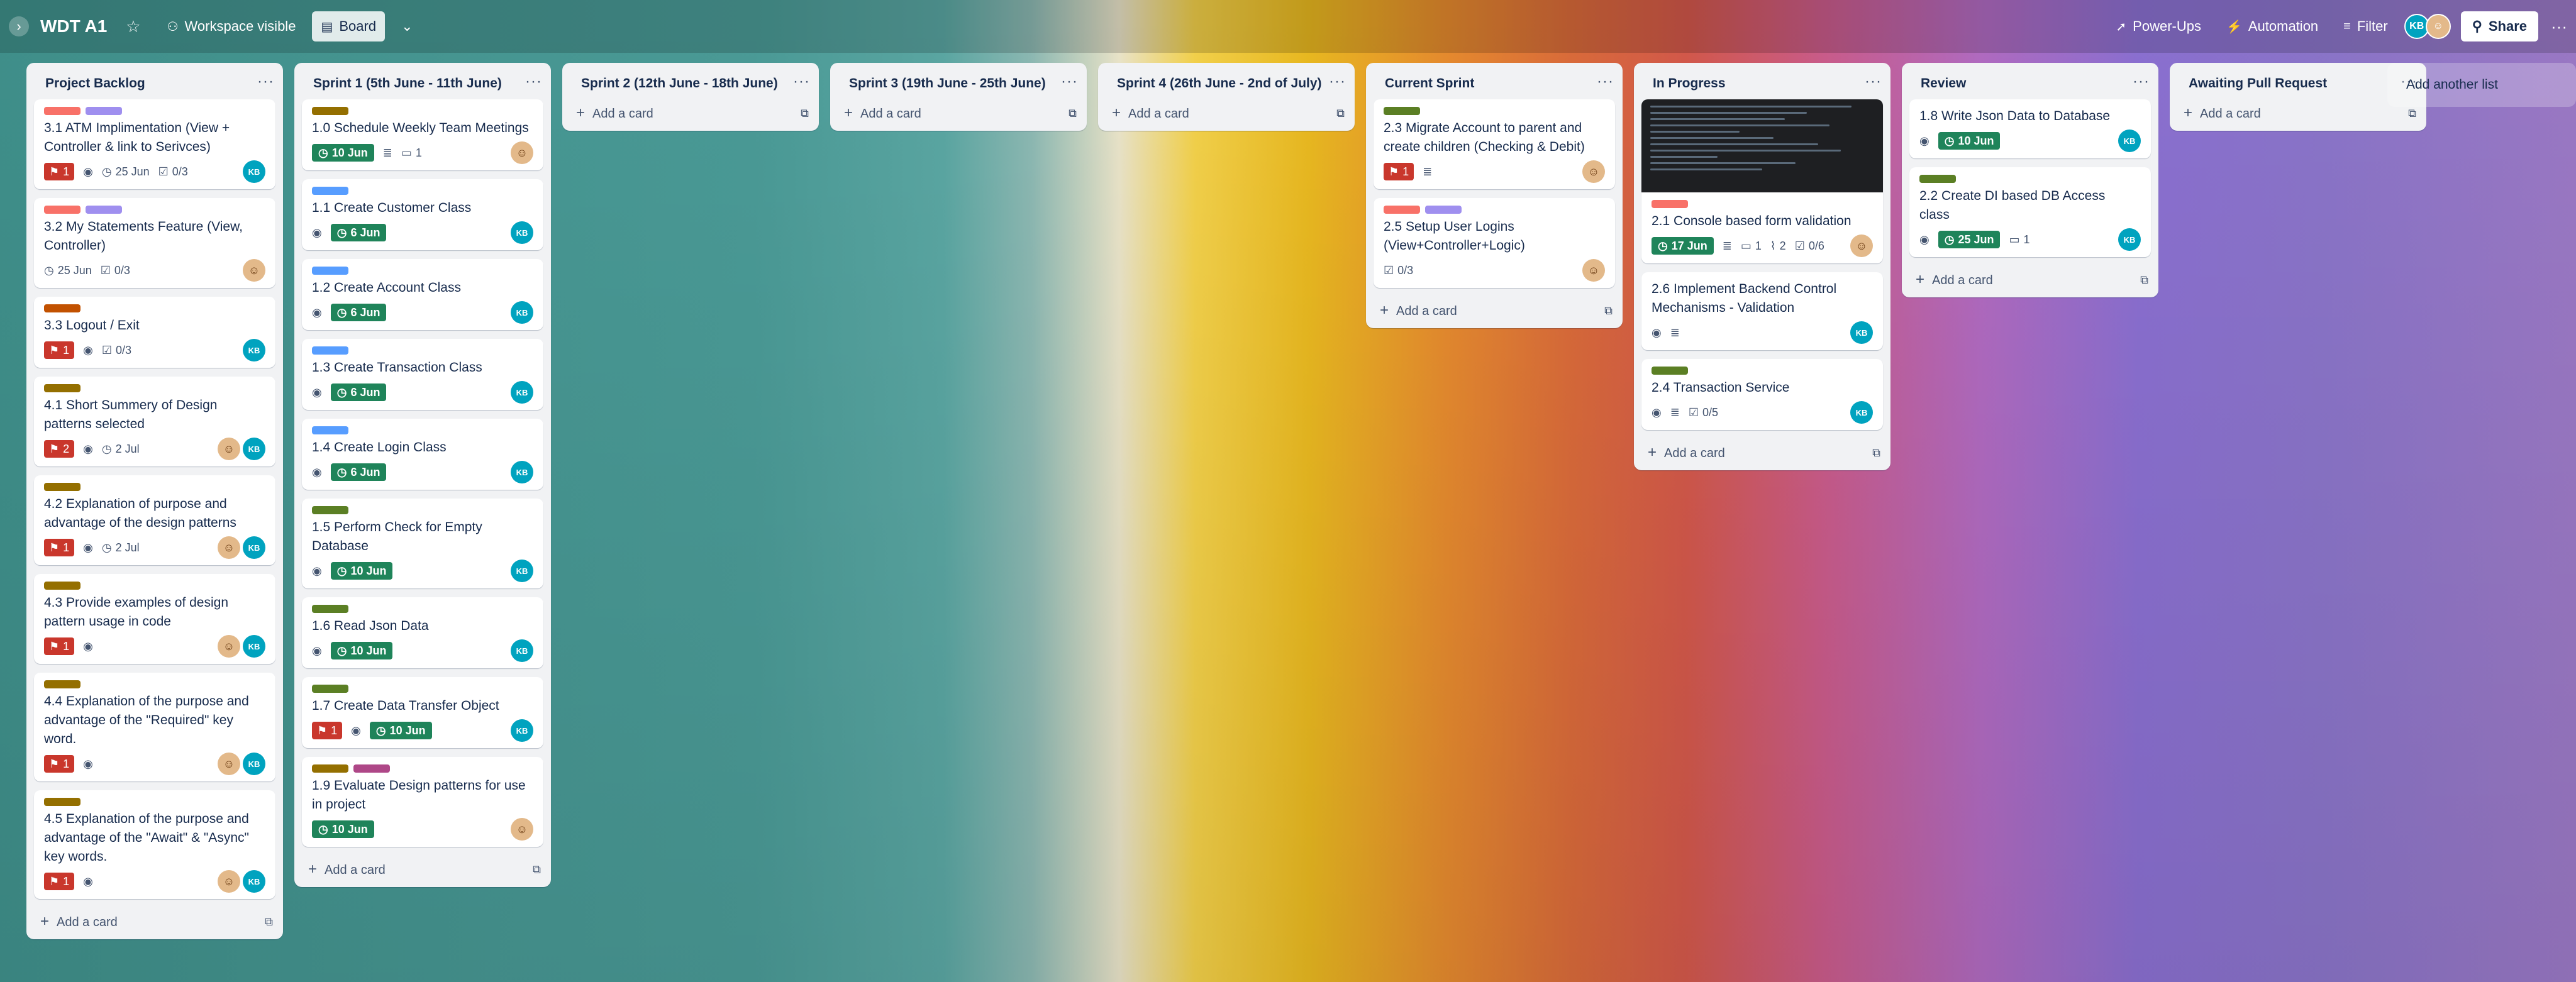 The image size is (2576, 982). What do you see at coordinates (133, 27) in the screenshot?
I see `star-icon: ☆` at bounding box center [133, 27].